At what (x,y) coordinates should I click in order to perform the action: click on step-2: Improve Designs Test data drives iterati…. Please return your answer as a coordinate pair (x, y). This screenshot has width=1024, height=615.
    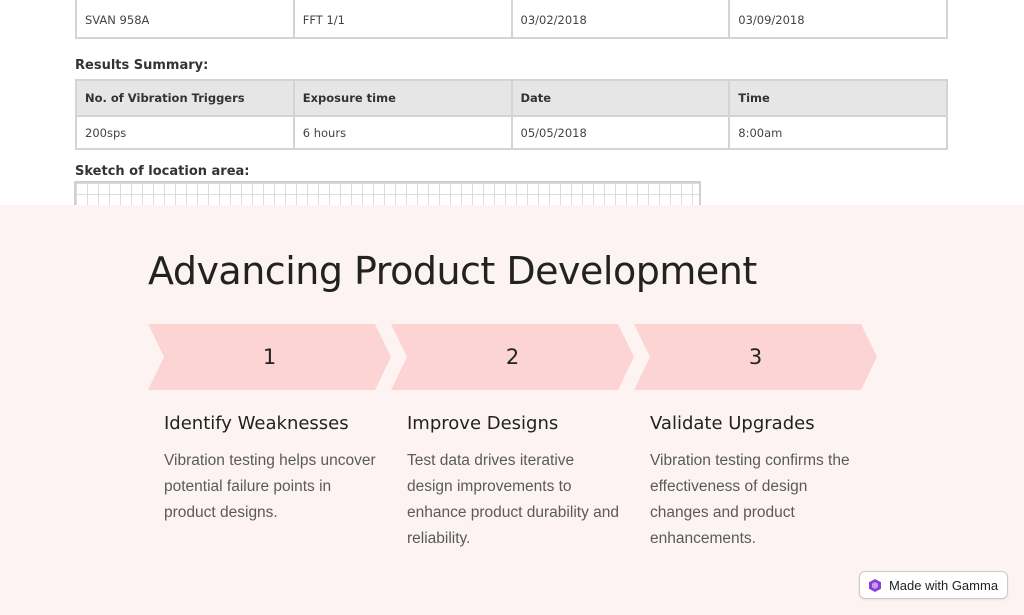
    Looking at the image, I should click on (514, 482).